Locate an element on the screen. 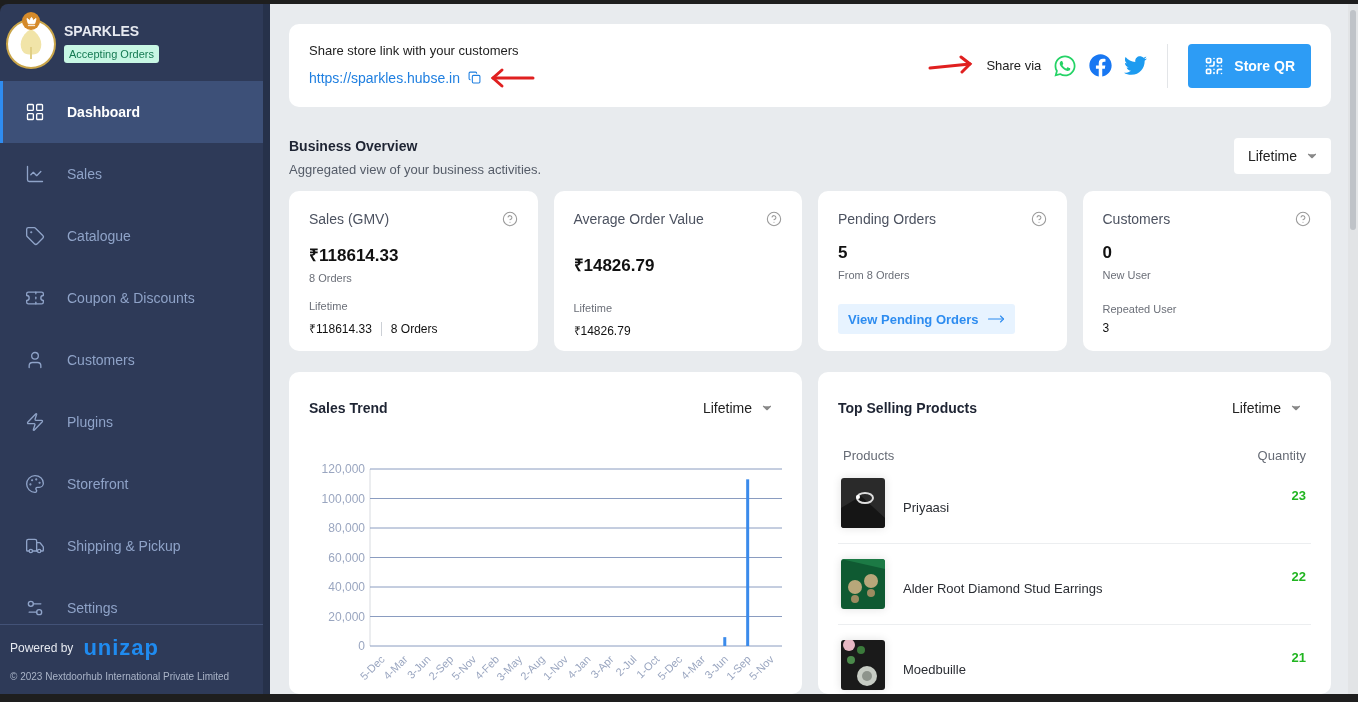 The width and height of the screenshot is (1358, 702). stat-note: 8 Orders is located at coordinates (331, 278).